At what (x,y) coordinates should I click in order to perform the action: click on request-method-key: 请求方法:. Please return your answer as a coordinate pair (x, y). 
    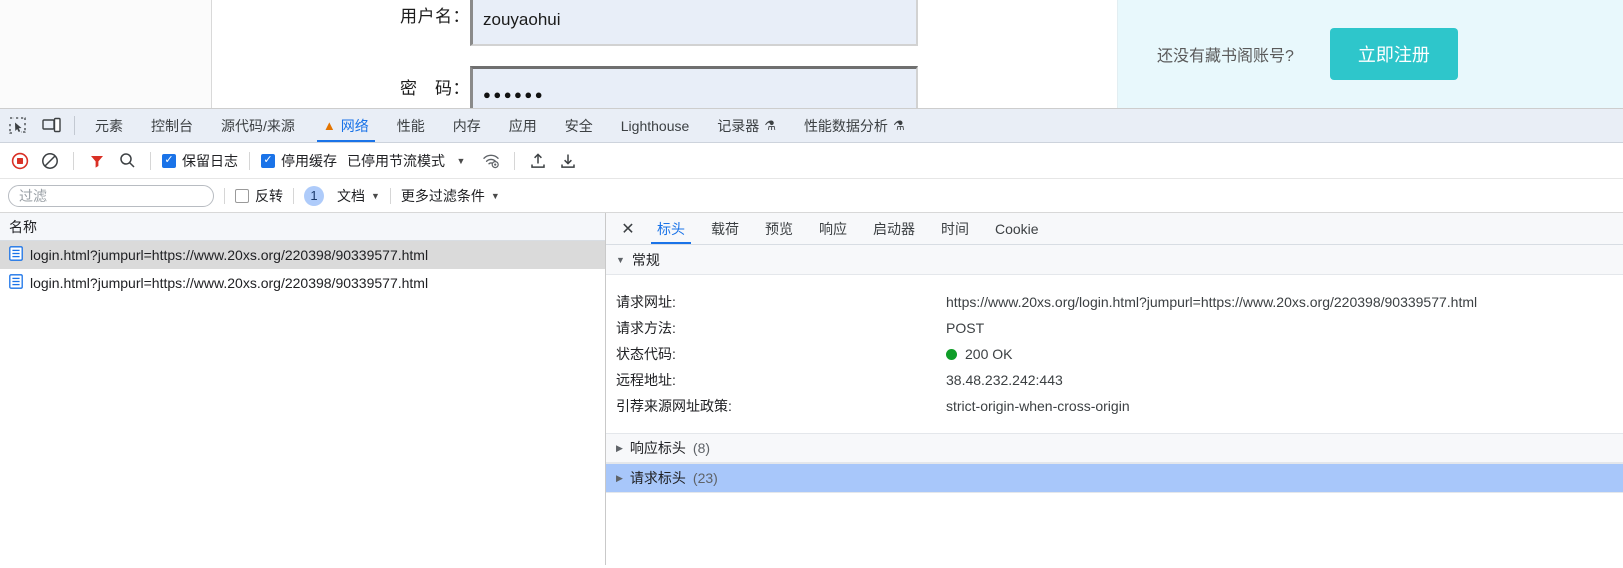
    Looking at the image, I should click on (646, 328).